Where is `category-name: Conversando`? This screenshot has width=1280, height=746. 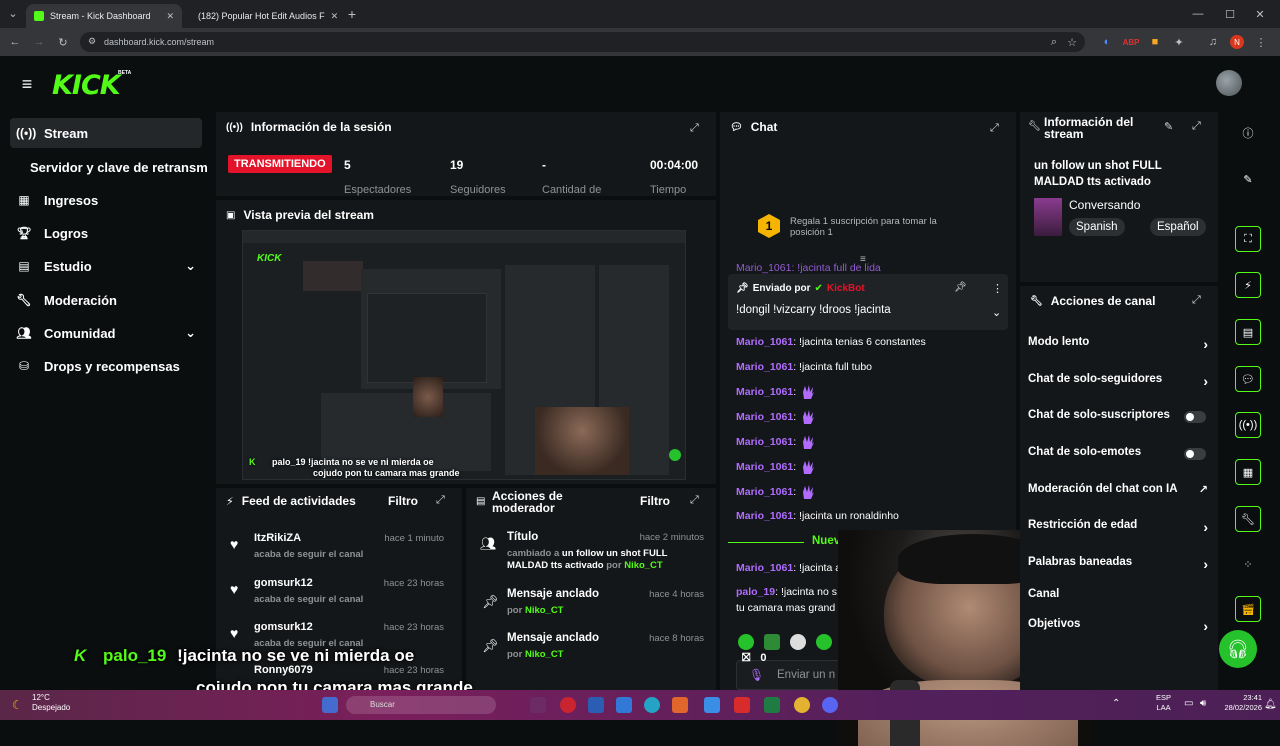 category-name: Conversando is located at coordinates (1104, 205).